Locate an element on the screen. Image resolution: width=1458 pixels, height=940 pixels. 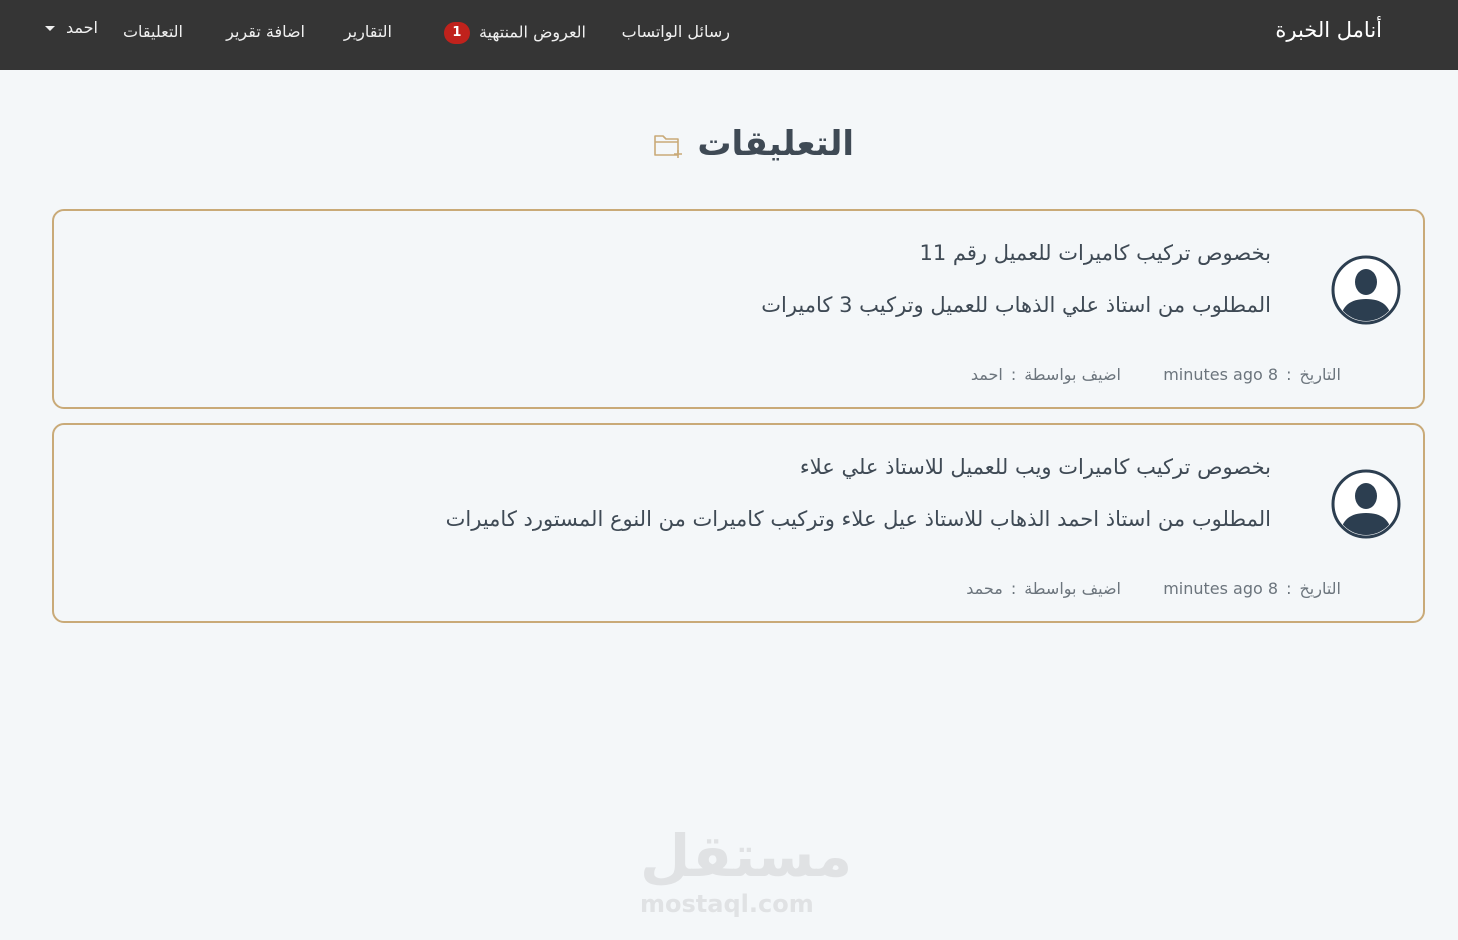
comment-author: اضيف بواسطة: احمد is located at coordinates (1046, 374).